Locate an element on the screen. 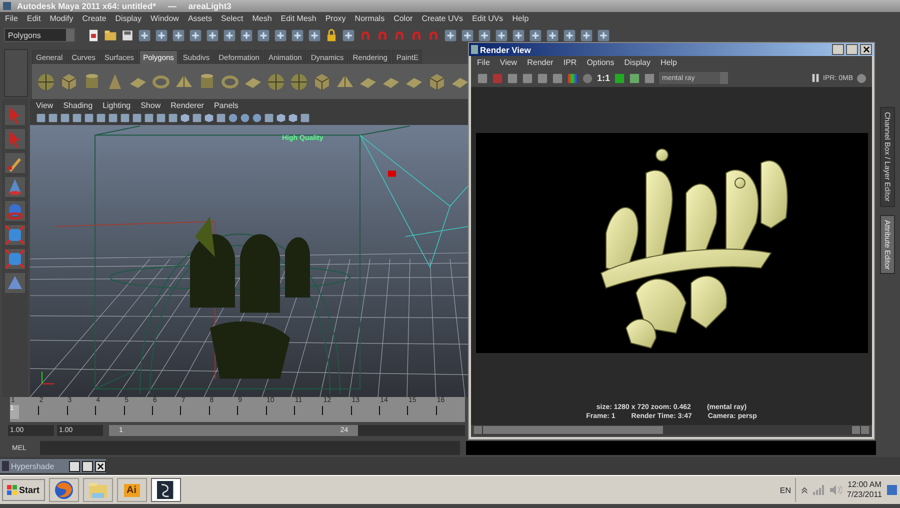 This screenshot has width=900, height=508. menu-item: View is located at coordinates (509, 62).